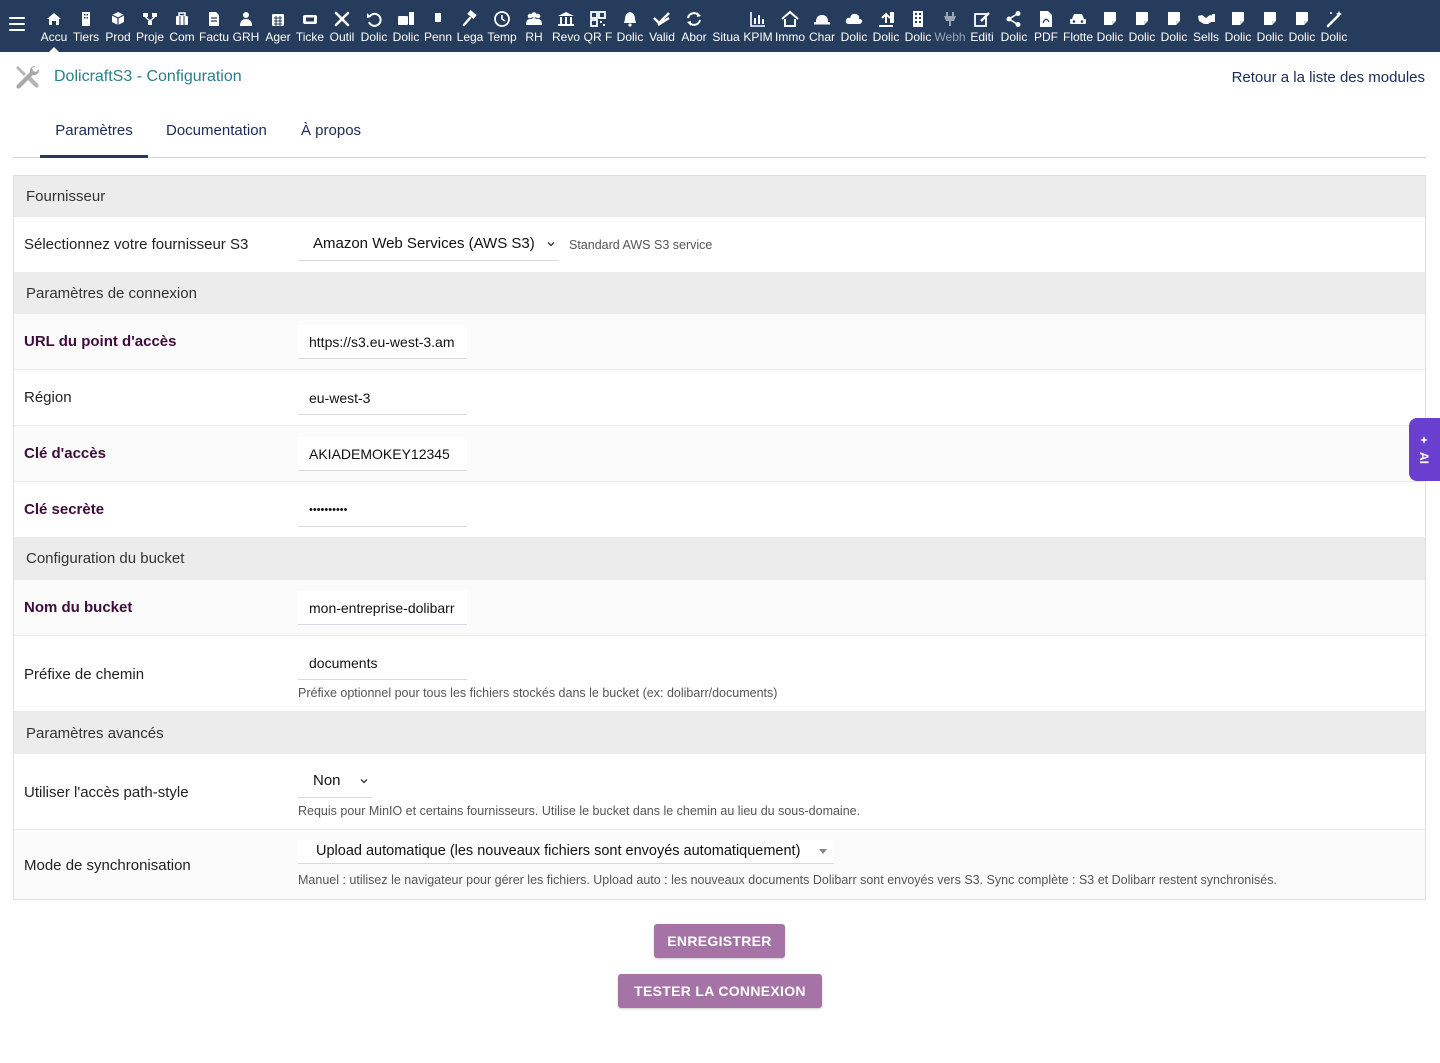  What do you see at coordinates (1046, 37) in the screenshot?
I see `menu-item-label: PDF` at bounding box center [1046, 37].